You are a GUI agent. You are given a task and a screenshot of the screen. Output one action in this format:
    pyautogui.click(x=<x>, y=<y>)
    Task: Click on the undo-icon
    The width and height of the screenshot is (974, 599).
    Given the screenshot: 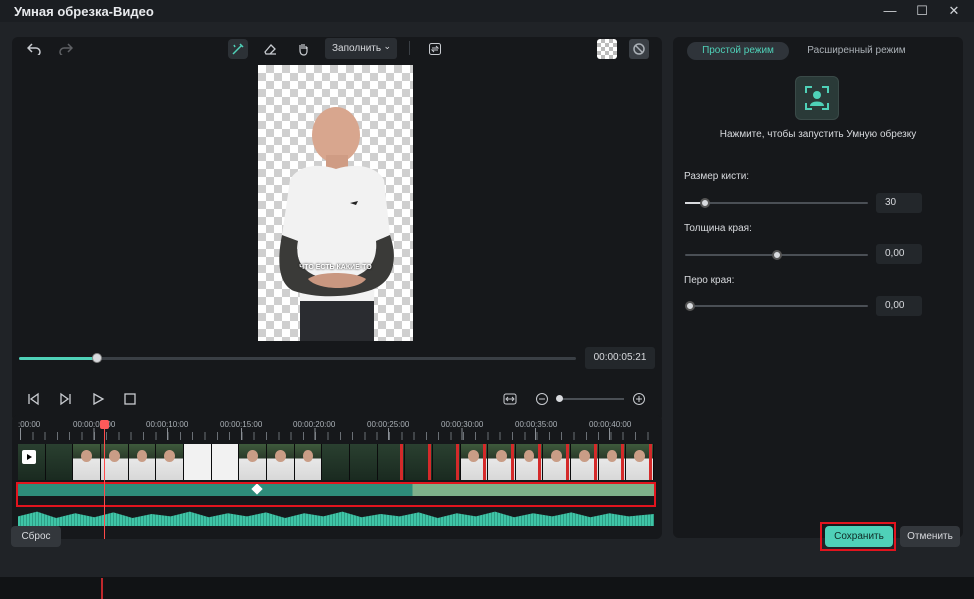 What is the action you would take?
    pyautogui.click(x=34, y=49)
    